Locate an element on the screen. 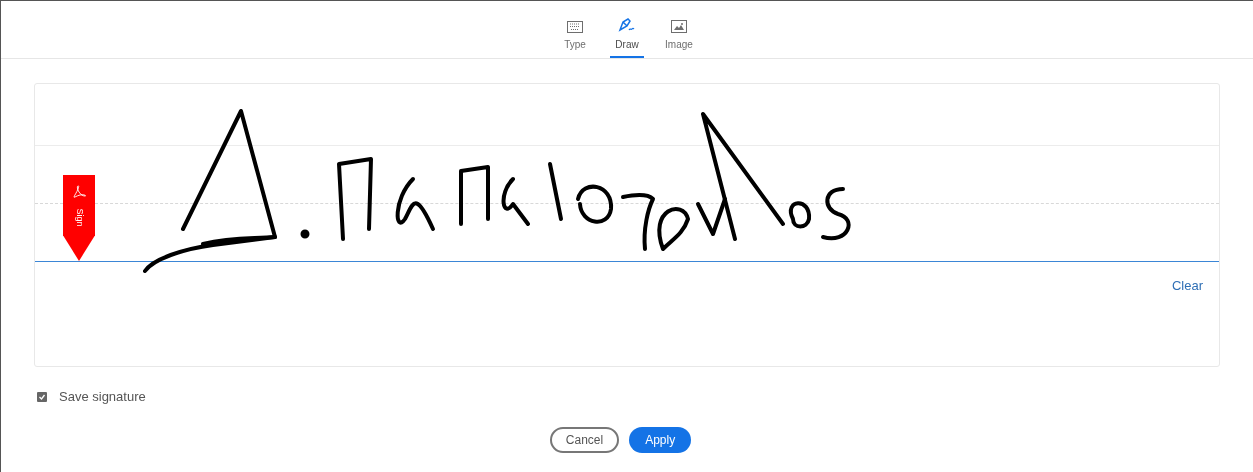 This screenshot has width=1253, height=472. pen-icon is located at coordinates (627, 25).